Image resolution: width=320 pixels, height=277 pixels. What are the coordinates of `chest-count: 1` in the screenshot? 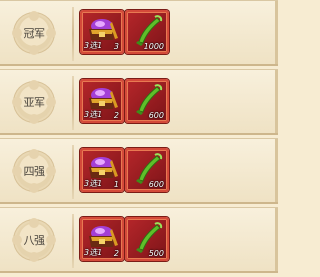 It's located at (116, 184).